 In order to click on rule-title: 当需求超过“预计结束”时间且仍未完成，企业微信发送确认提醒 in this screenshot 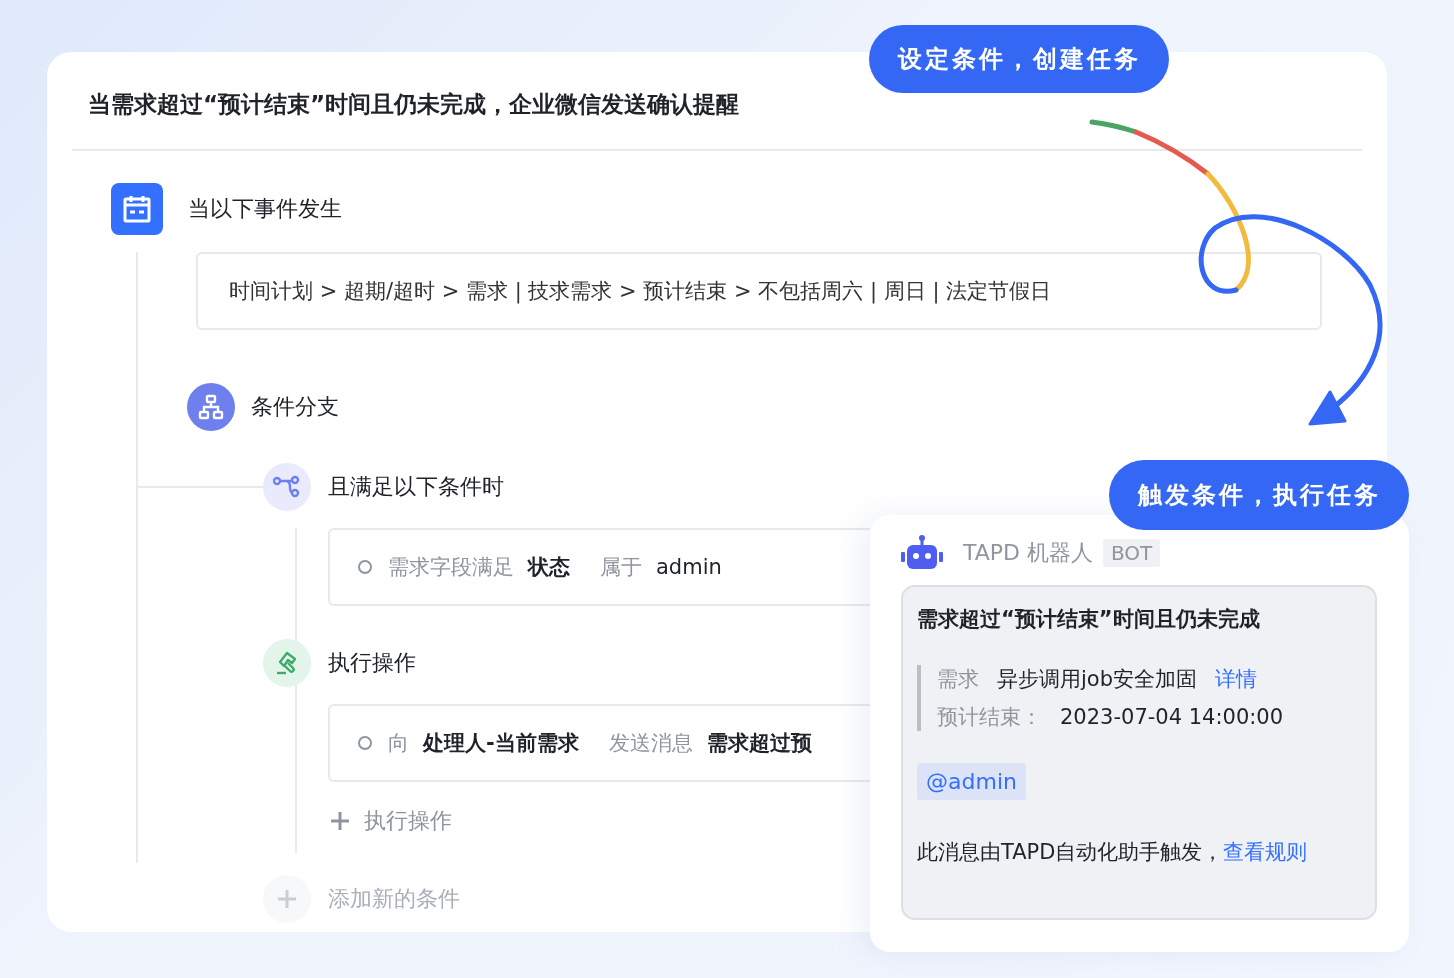, I will do `click(414, 104)`.